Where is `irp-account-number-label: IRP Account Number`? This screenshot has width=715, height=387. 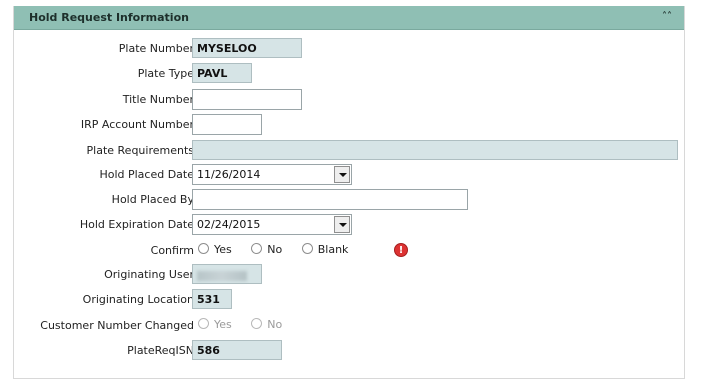
irp-account-number-label: IRP Account Number is located at coordinates (137, 124).